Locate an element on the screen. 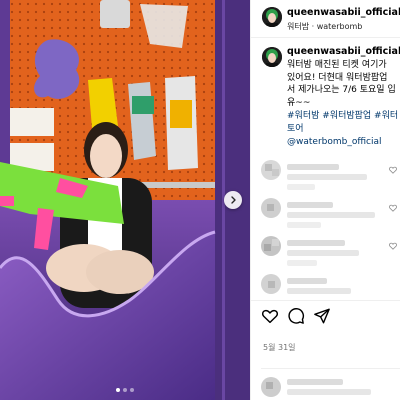 This screenshot has width=400, height=400. caption-avatar is located at coordinates (272, 57).